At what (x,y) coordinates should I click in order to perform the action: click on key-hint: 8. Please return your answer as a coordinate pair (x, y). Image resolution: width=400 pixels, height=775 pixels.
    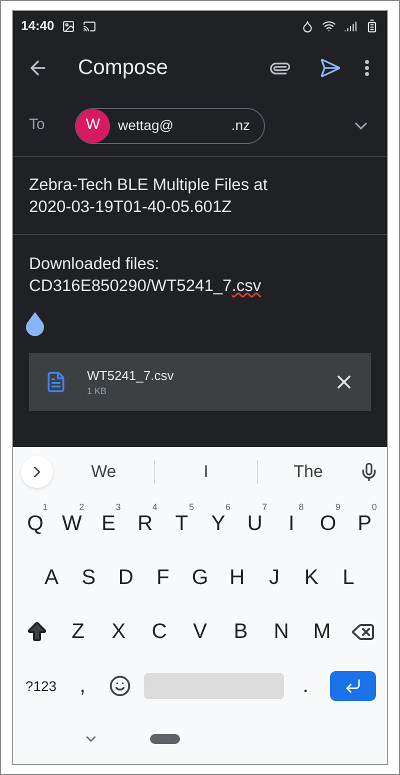
    Looking at the image, I should click on (301, 507).